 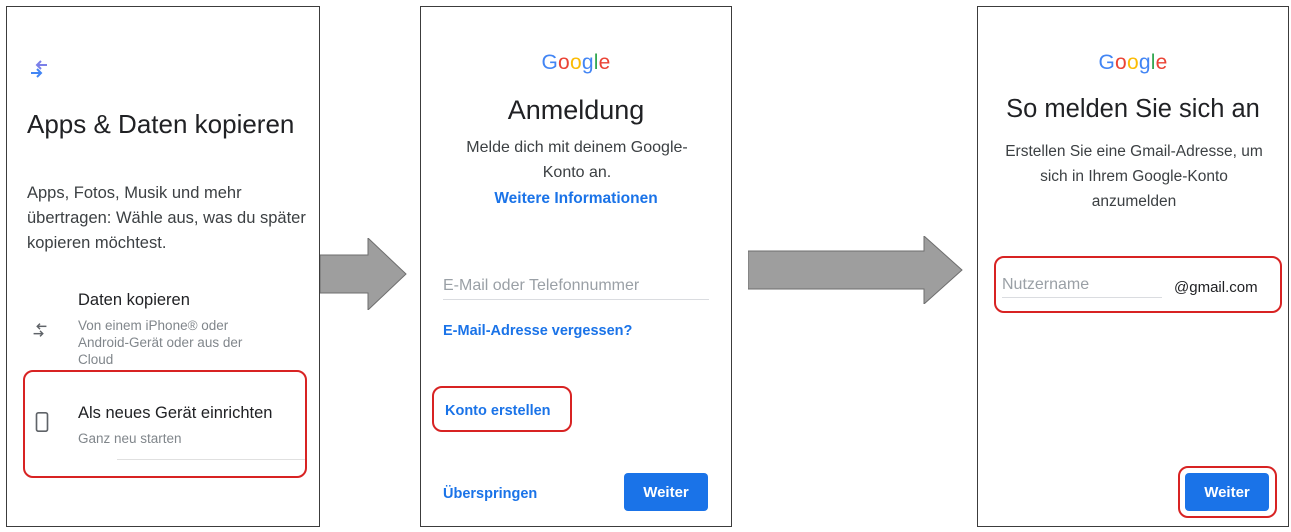 I want to click on page-subtitle: Melde dich mit deinem Google-Konto an., so click(x=577, y=160).